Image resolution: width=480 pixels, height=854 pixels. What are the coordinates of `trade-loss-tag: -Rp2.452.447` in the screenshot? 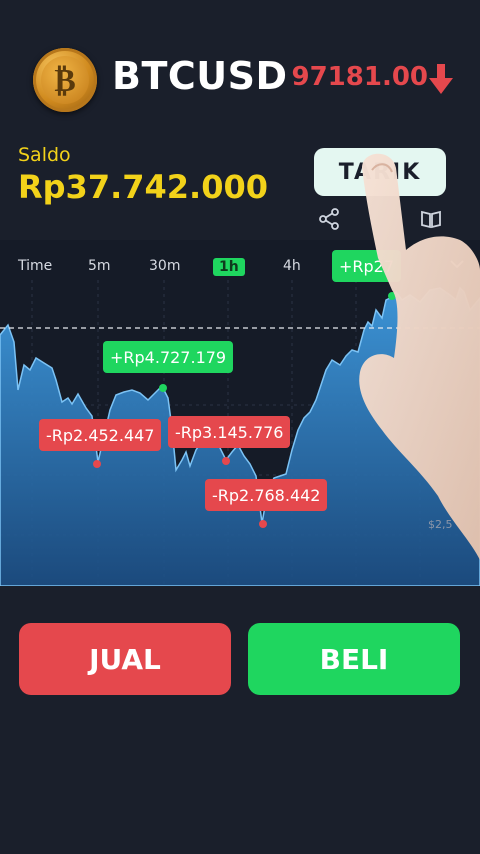 It's located at (100, 435).